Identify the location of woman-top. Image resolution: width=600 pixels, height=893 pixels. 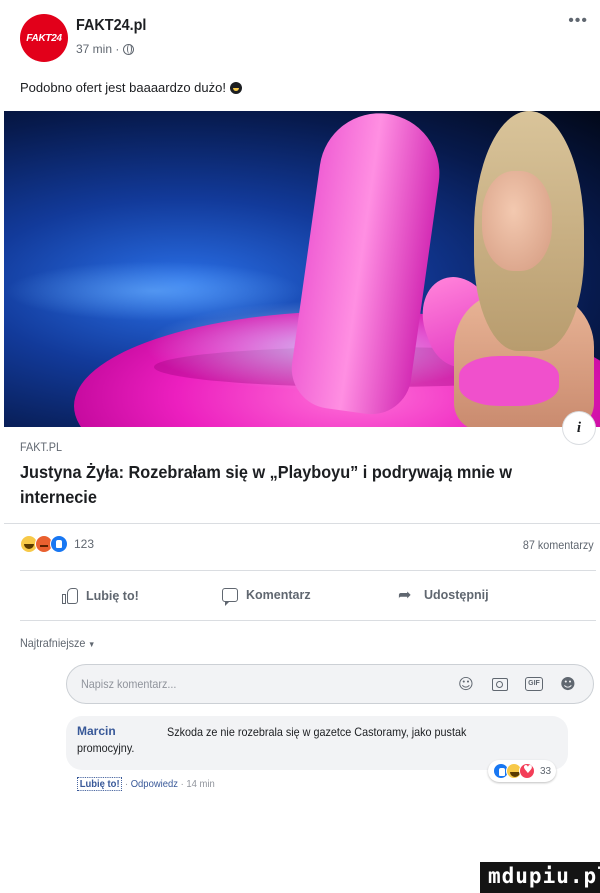
(509, 381).